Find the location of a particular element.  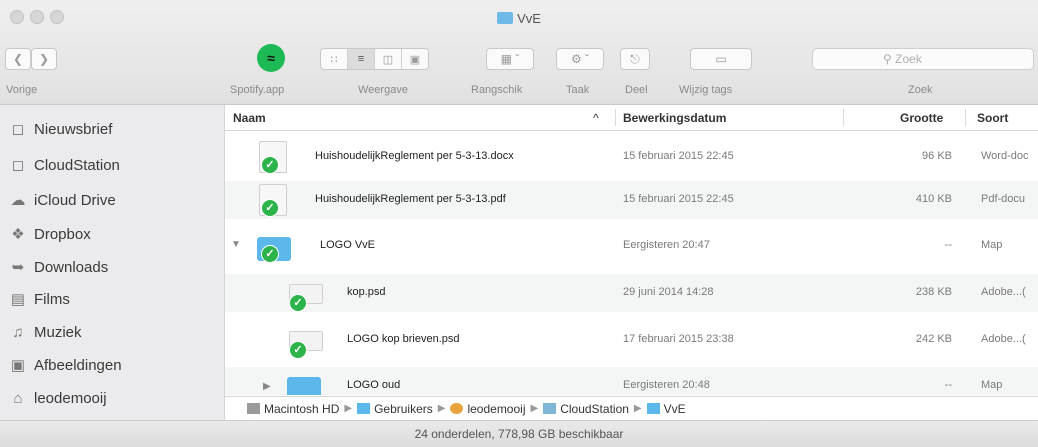

search-label: Zoek is located at coordinates (920, 90).